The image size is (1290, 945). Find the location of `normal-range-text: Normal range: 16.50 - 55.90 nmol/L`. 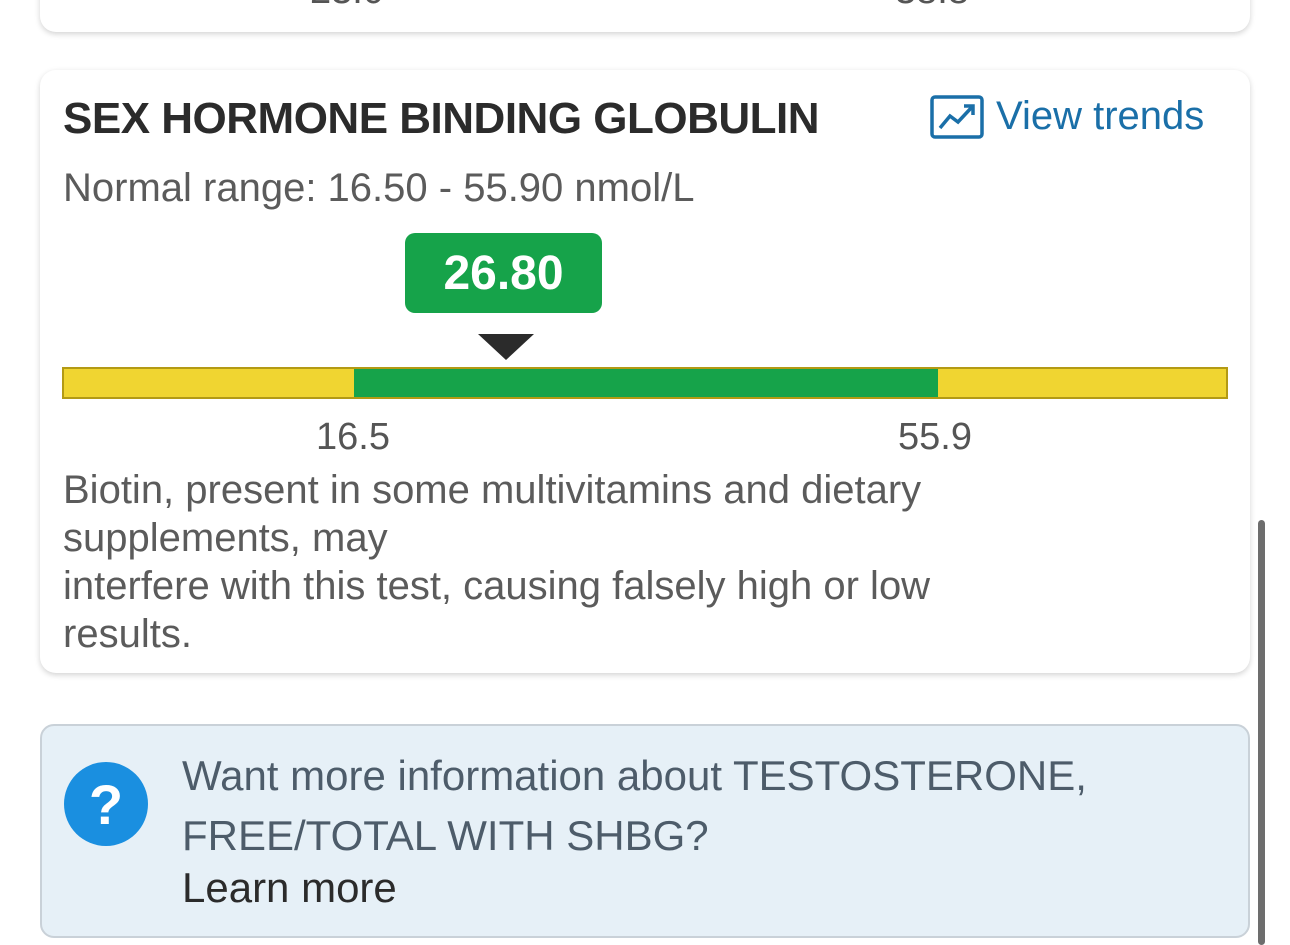

normal-range-text: Normal range: 16.50 - 55.90 nmol/L is located at coordinates (379, 188).